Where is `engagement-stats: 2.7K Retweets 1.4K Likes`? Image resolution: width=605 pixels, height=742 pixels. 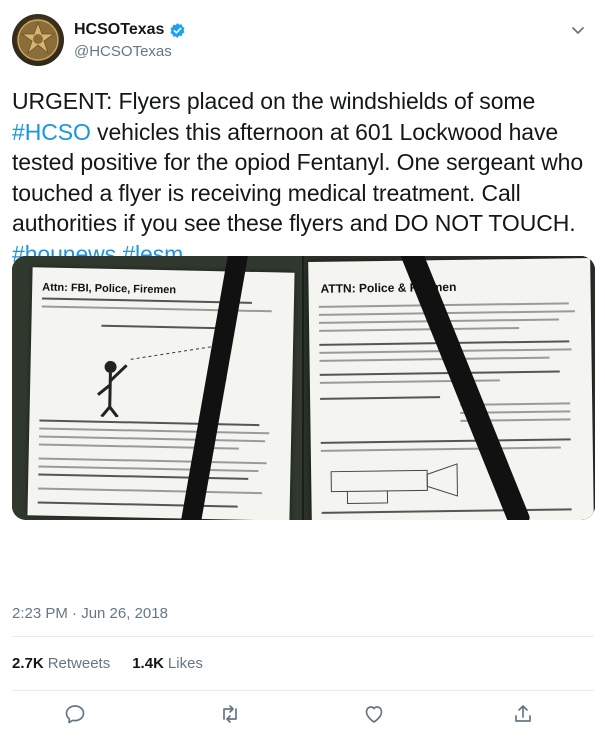 engagement-stats: 2.7K Retweets 1.4K Likes is located at coordinates (107, 663).